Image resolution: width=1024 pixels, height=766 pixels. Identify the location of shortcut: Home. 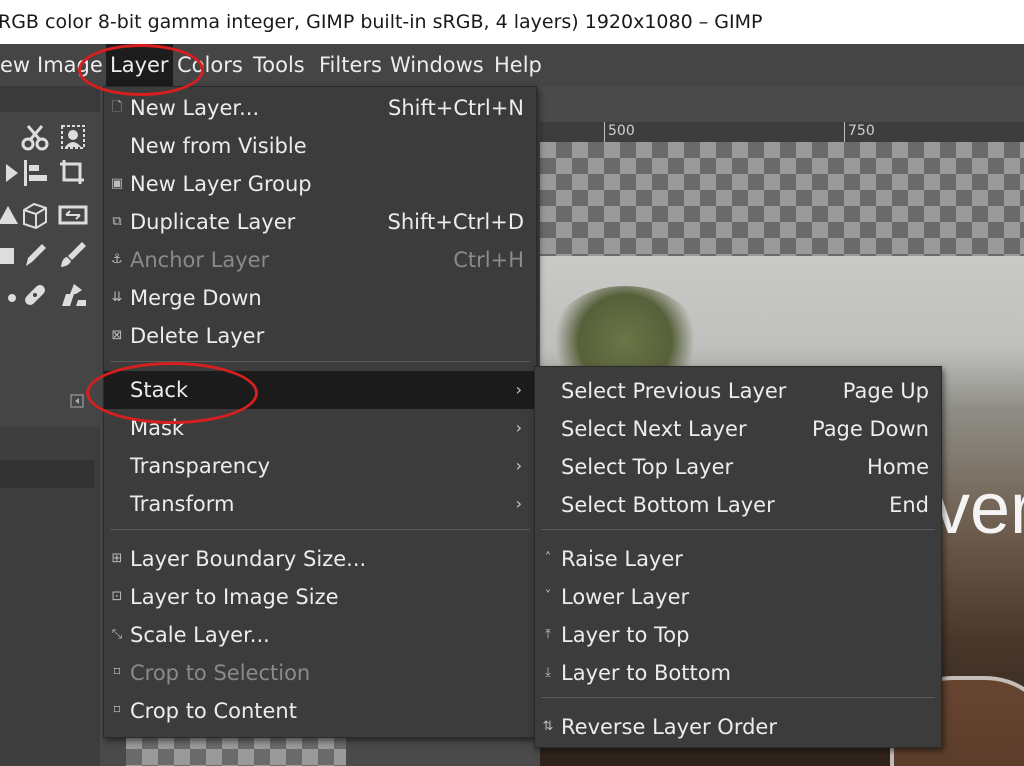
(897, 467).